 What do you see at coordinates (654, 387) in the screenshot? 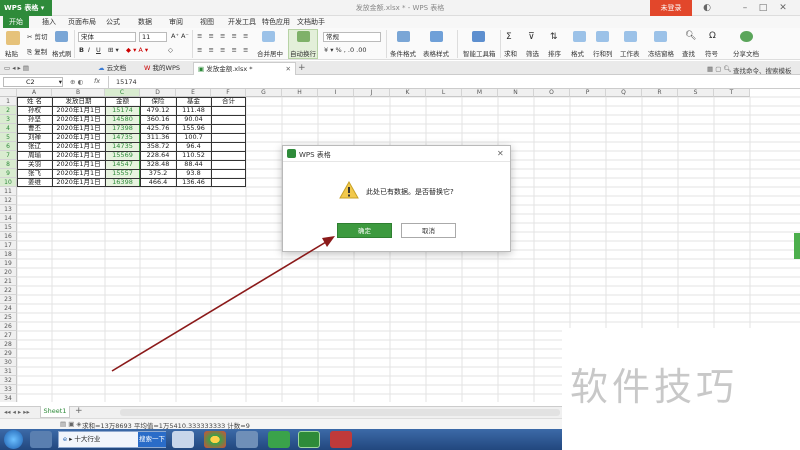
I see `watermark-text: 软件技巧` at bounding box center [654, 387].